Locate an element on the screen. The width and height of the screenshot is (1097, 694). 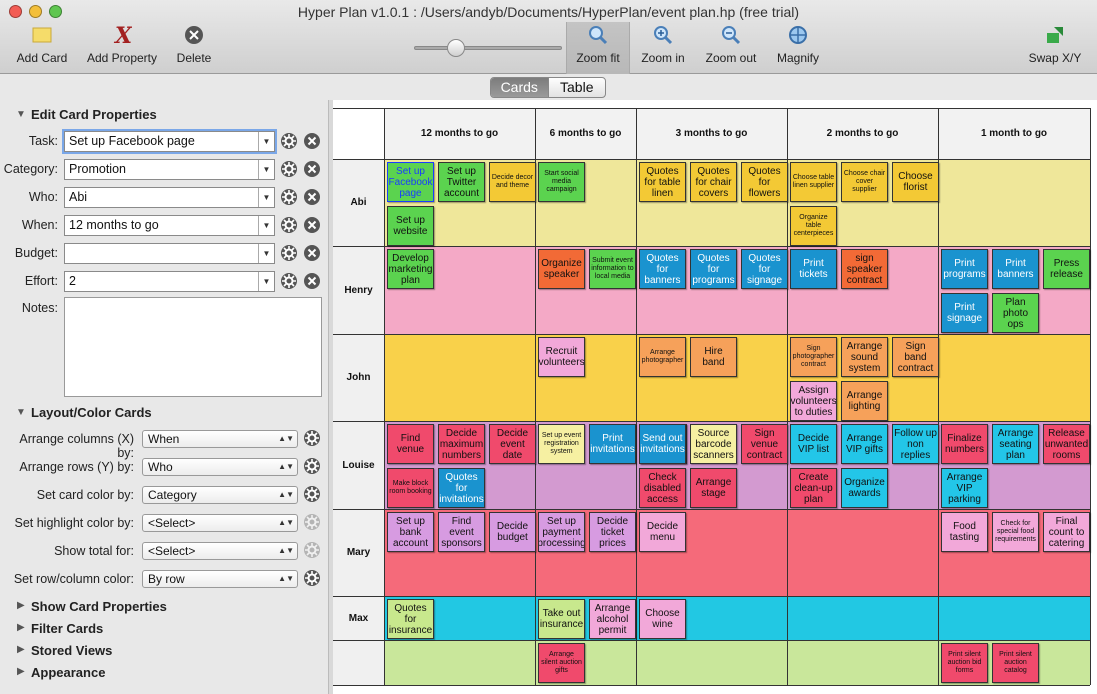
task-remove-icon is located at coordinates (312, 141).